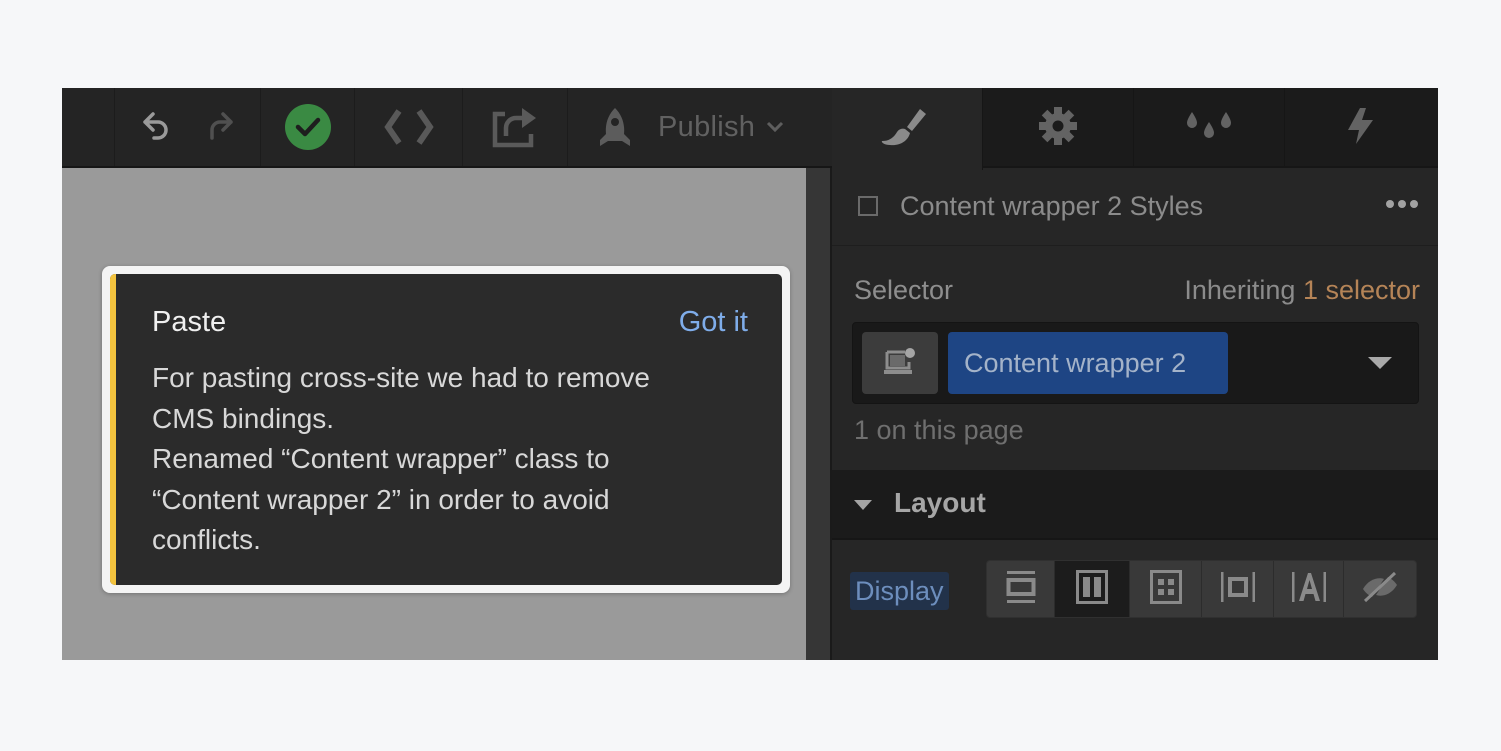  Describe the element at coordinates (819, 414) in the screenshot. I see `canvas-scrollbar` at that location.